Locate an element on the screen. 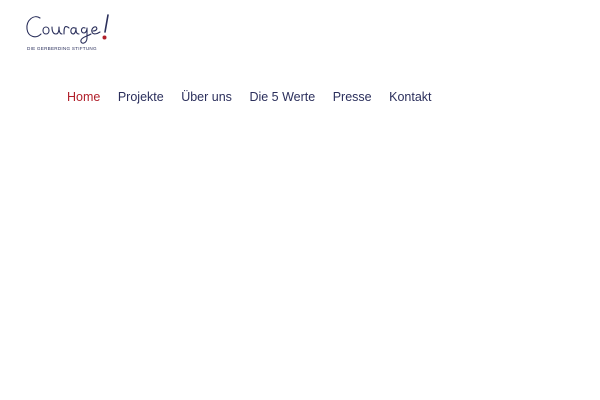 The width and height of the screenshot is (600, 400). nav-item-kontakt: Kontakt is located at coordinates (410, 97).